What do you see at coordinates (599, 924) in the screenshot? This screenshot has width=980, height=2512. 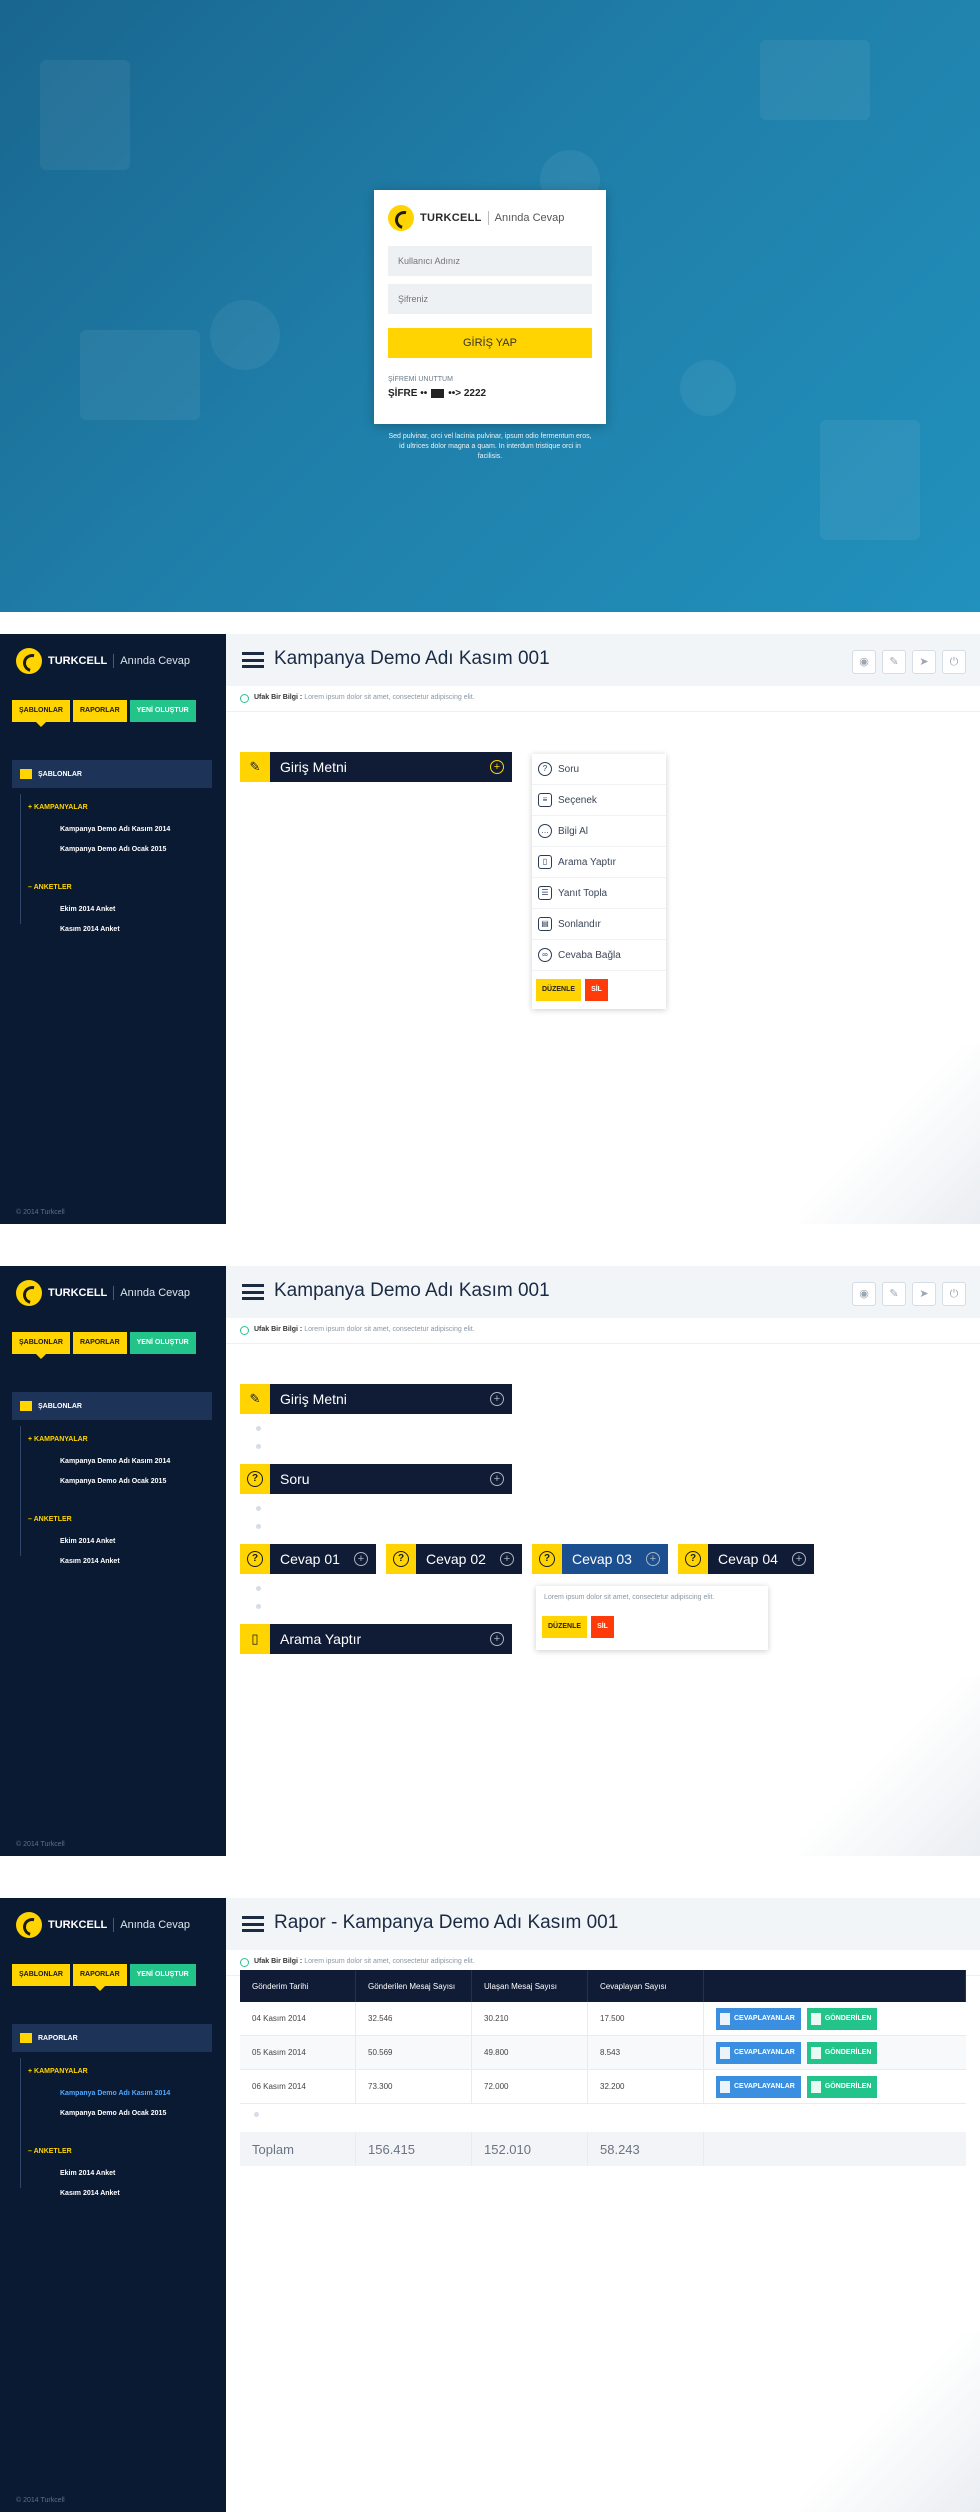 I see `menu-item-end: ▤ Sonlandır` at bounding box center [599, 924].